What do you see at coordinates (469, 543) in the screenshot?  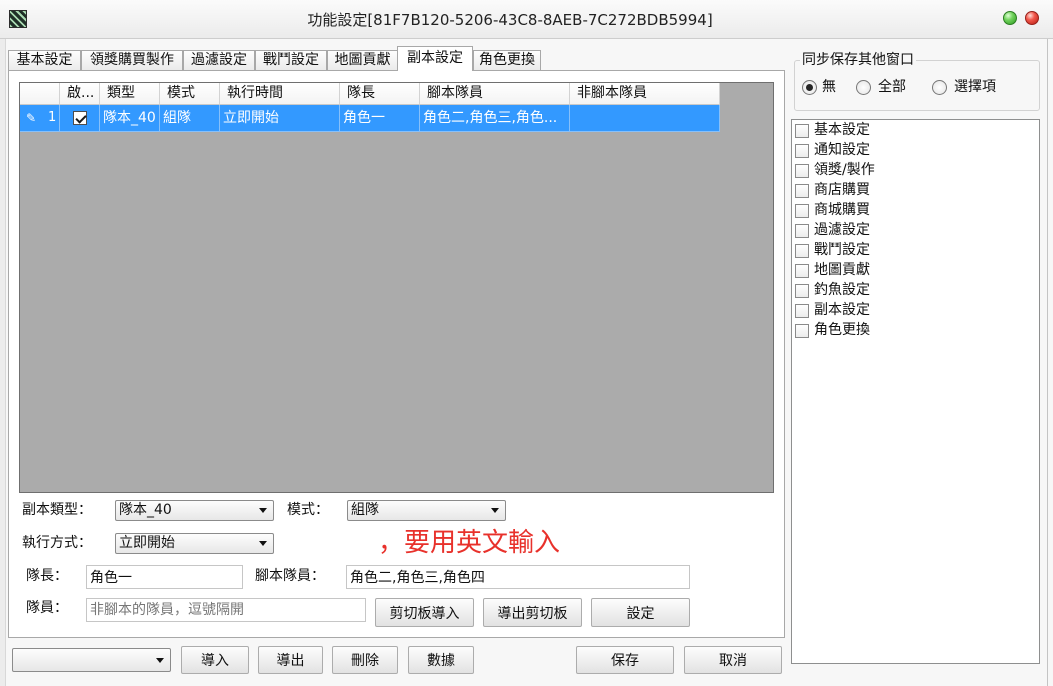 I see `english-input-hint: ，要用英文輸入` at bounding box center [469, 543].